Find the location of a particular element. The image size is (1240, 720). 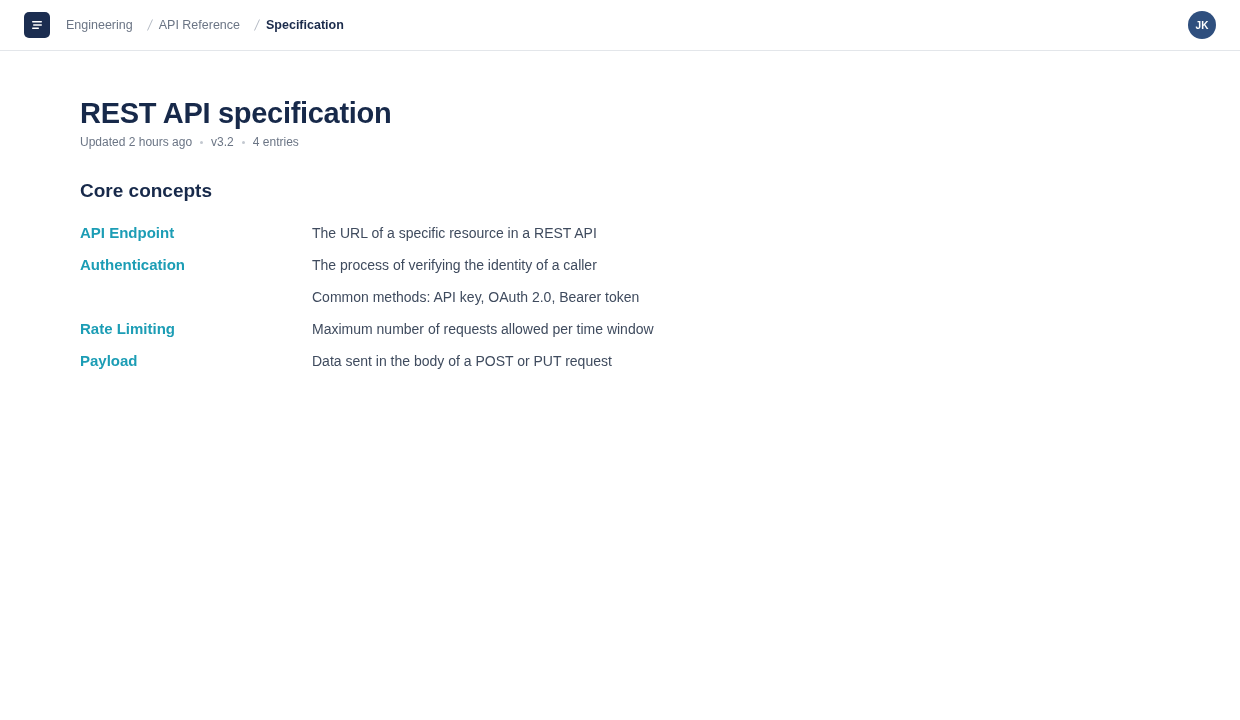

term: Rate Limiting is located at coordinates (127, 329).